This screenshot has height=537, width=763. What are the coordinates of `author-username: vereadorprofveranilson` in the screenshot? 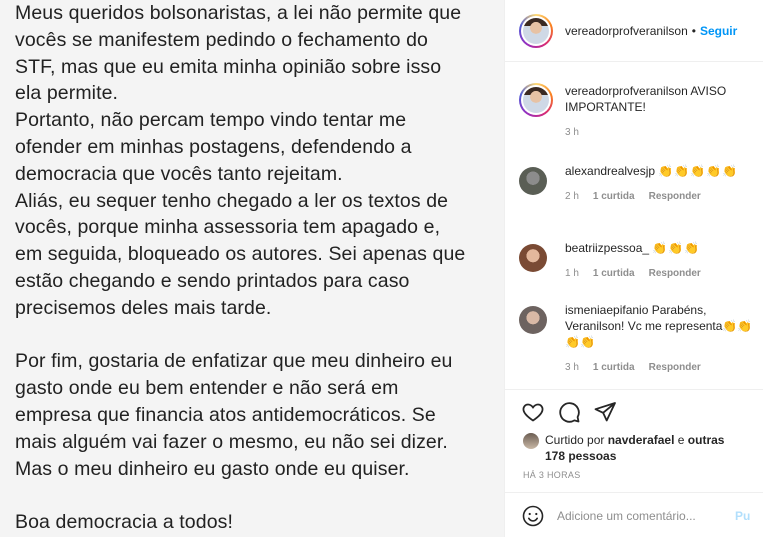 It's located at (626, 31).